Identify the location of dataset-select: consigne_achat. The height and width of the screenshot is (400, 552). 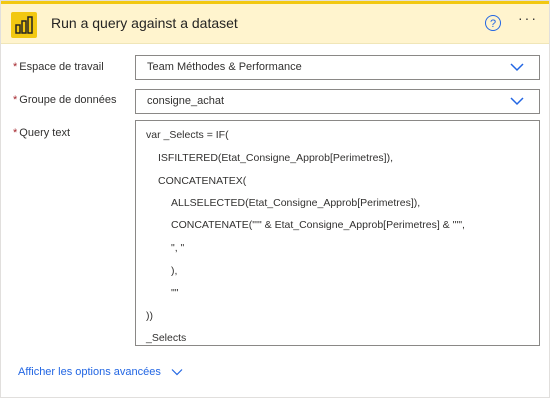
(337, 101).